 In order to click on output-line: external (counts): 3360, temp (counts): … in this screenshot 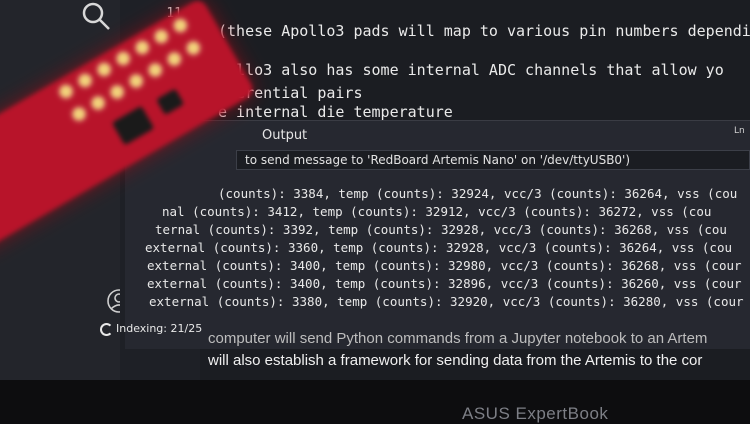, I will do `click(438, 247)`.